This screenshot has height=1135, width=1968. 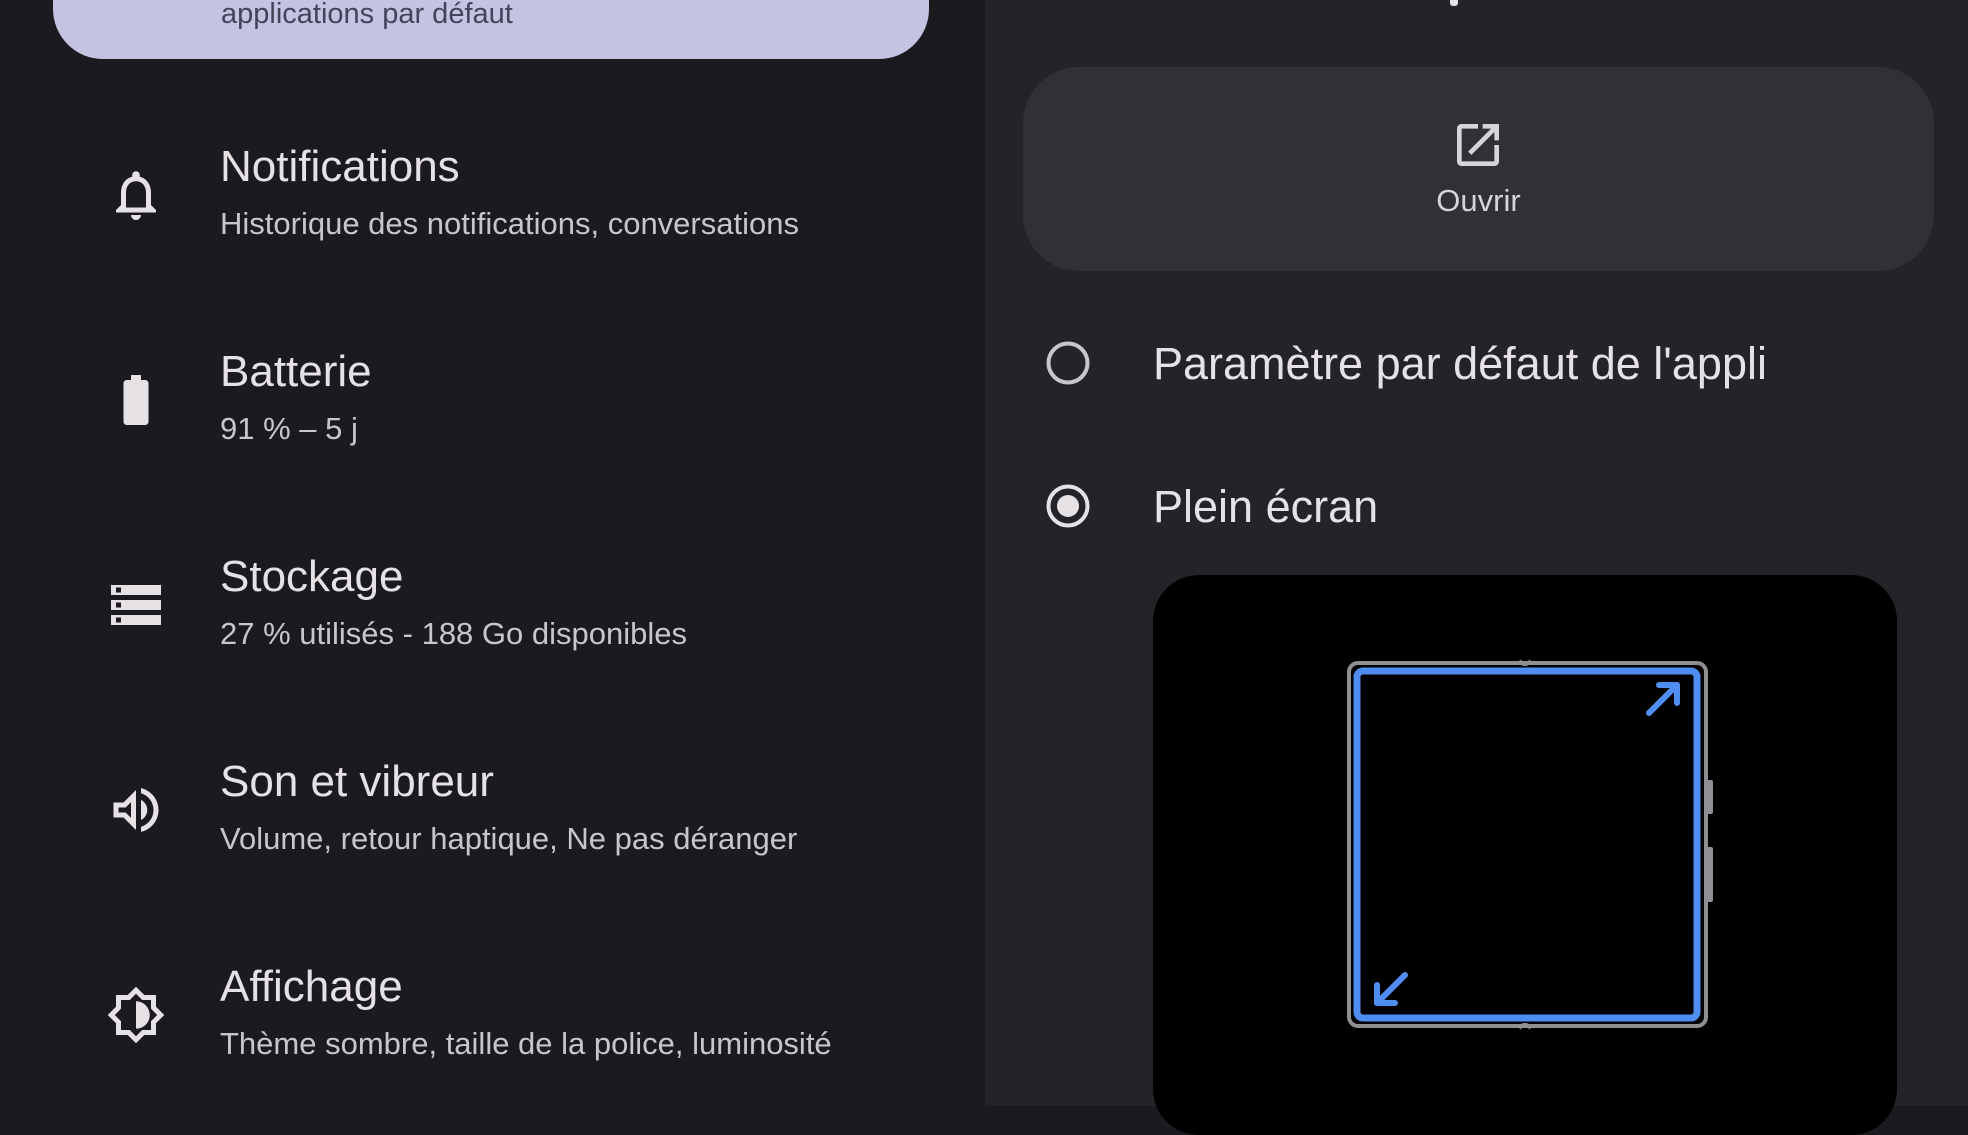 What do you see at coordinates (1460, 363) in the screenshot?
I see `option-label: Paramètre par défaut de l'appli` at bounding box center [1460, 363].